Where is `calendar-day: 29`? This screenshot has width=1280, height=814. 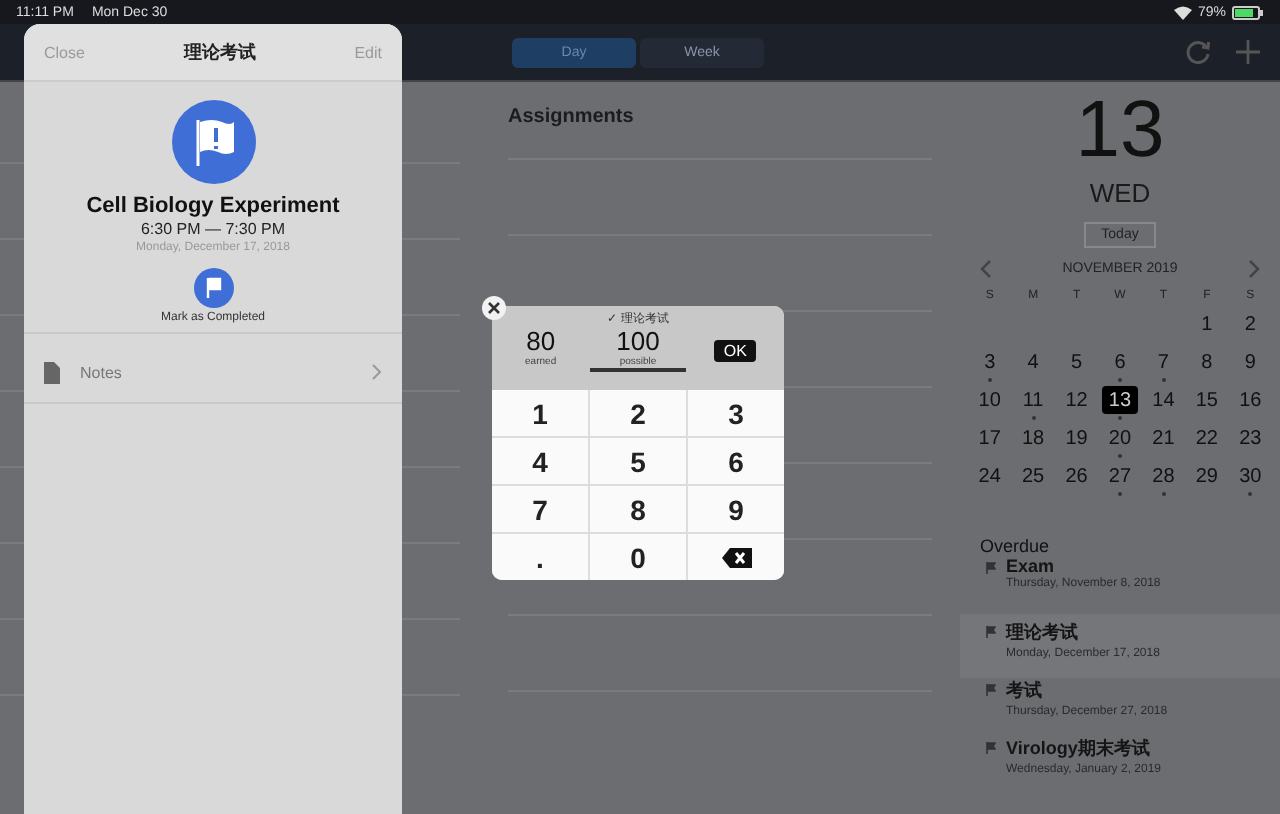 calendar-day: 29 is located at coordinates (1206, 476).